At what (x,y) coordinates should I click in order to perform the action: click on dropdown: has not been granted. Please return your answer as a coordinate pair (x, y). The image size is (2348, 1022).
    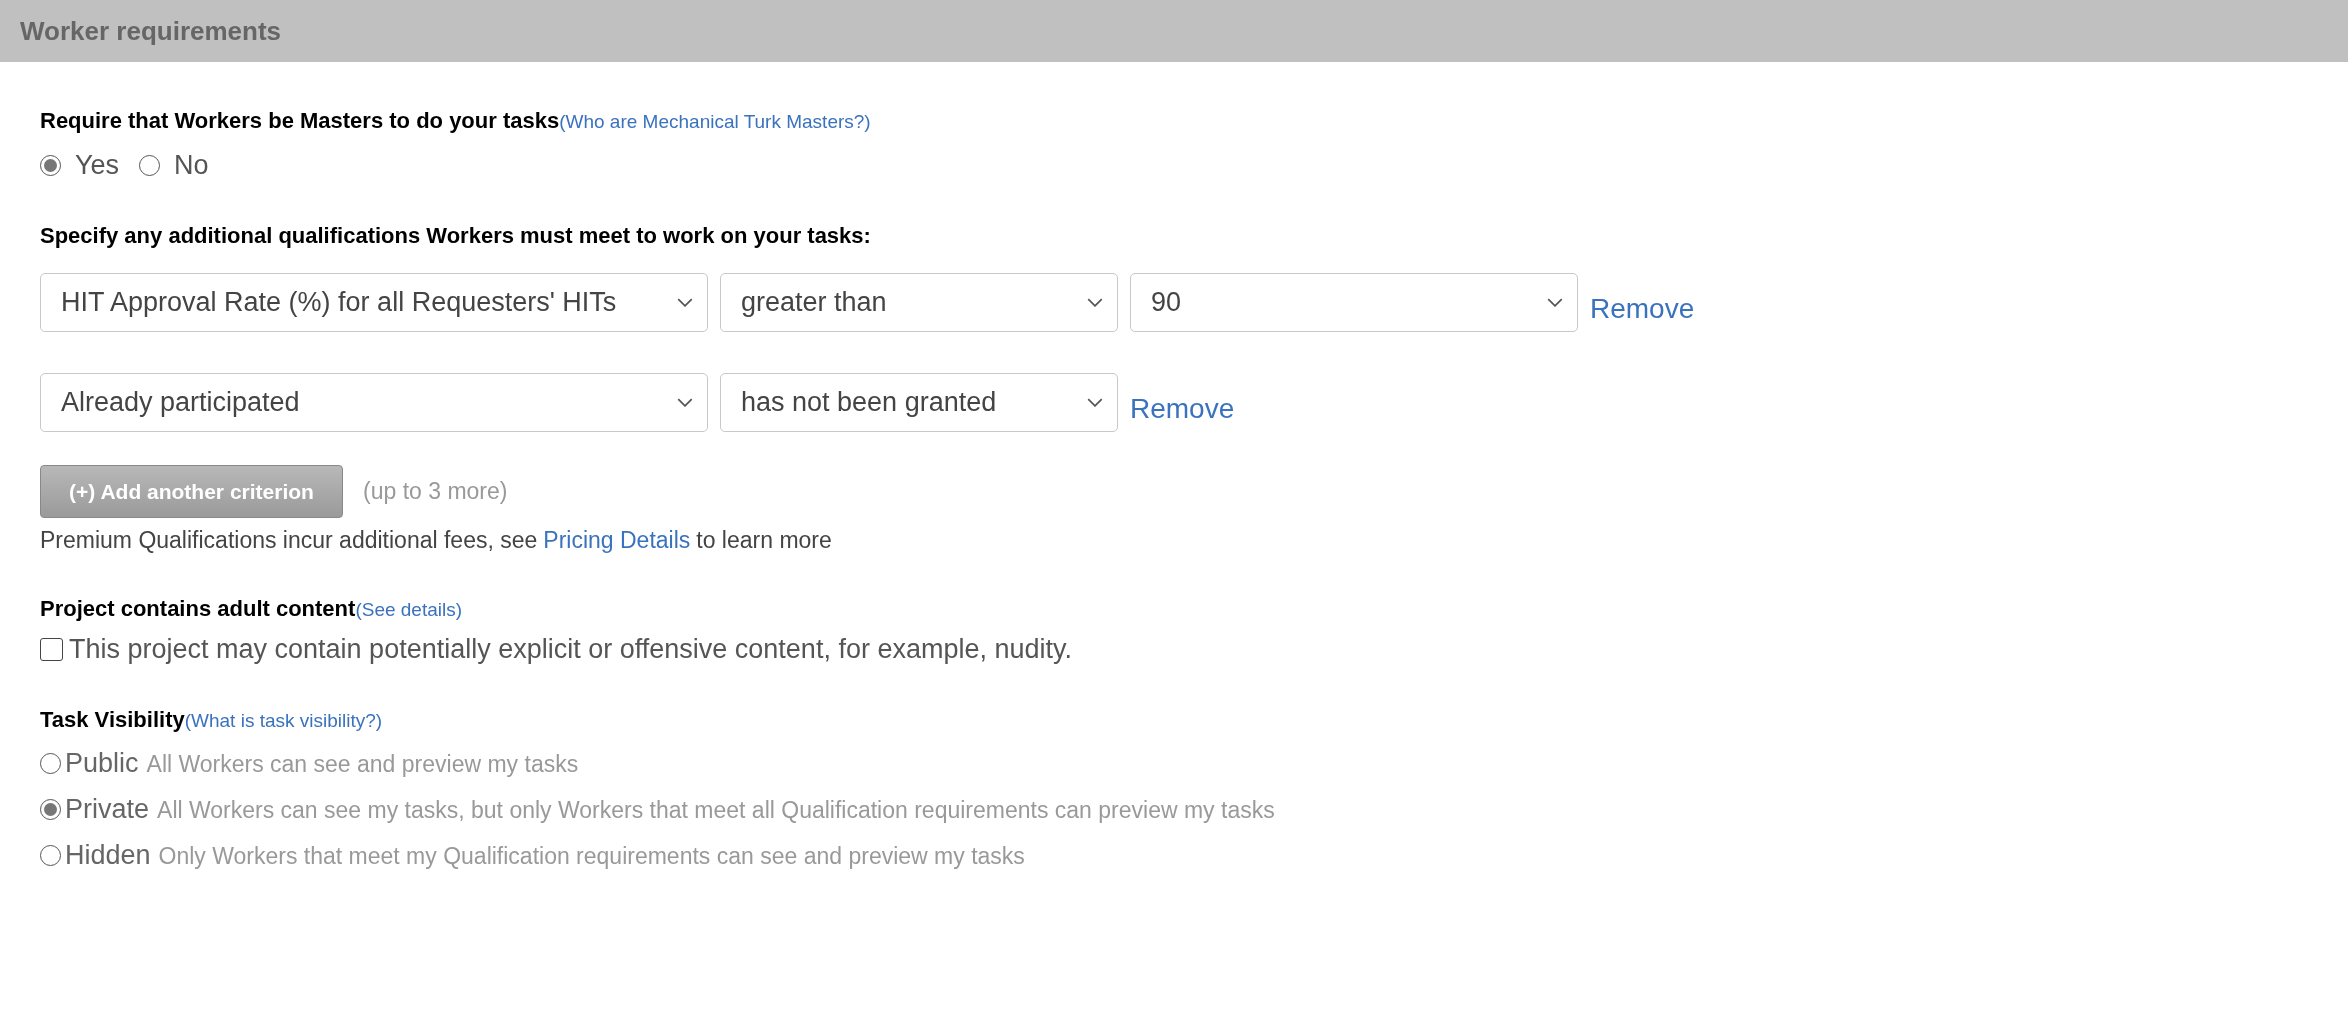
    Looking at the image, I should click on (919, 402).